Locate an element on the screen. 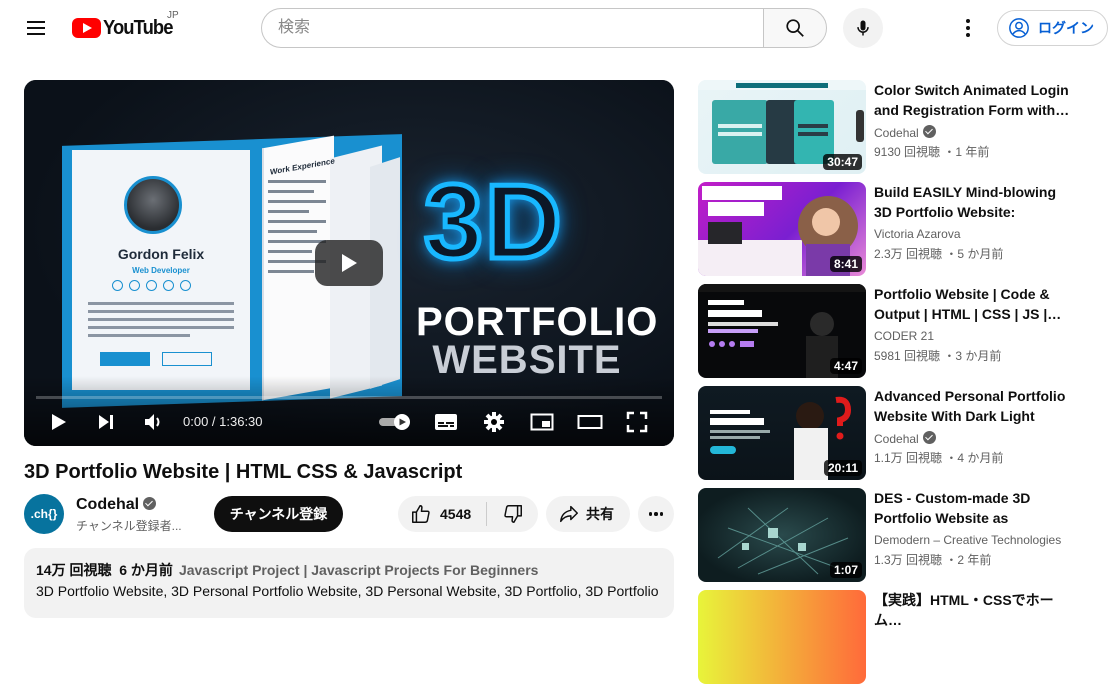 The width and height of the screenshot is (1109, 684). video-duration: 30:47 is located at coordinates (842, 162).